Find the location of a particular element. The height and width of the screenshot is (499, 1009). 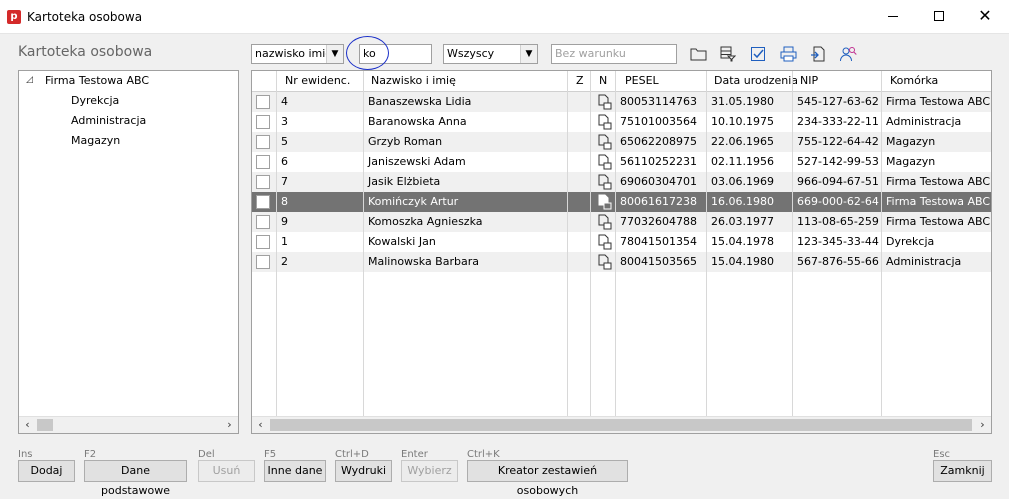

minimize-icon is located at coordinates (893, 16).